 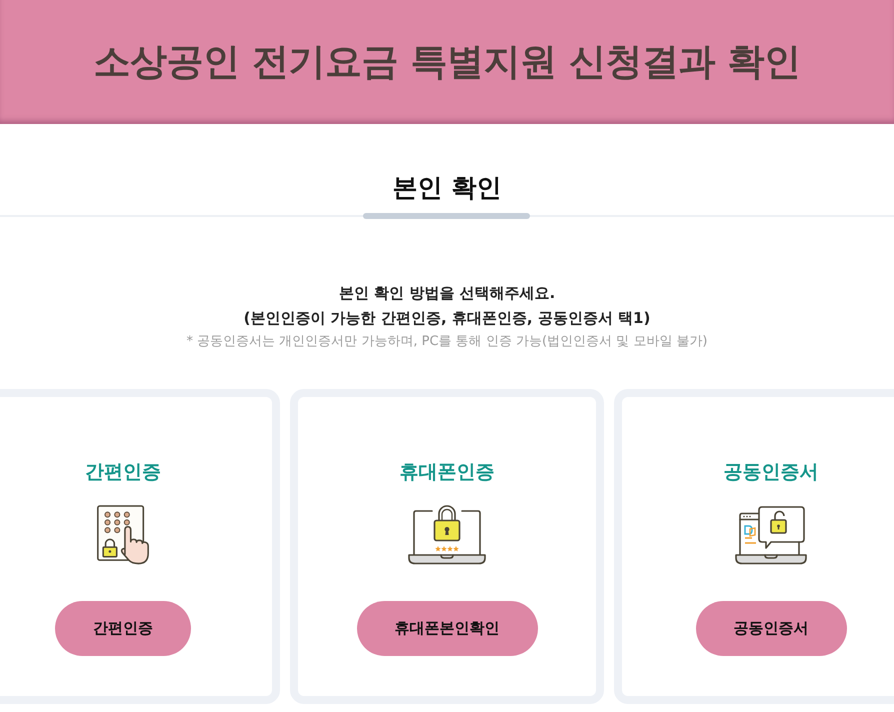 I want to click on method-button: 휴대폰본인확인, so click(x=447, y=628).